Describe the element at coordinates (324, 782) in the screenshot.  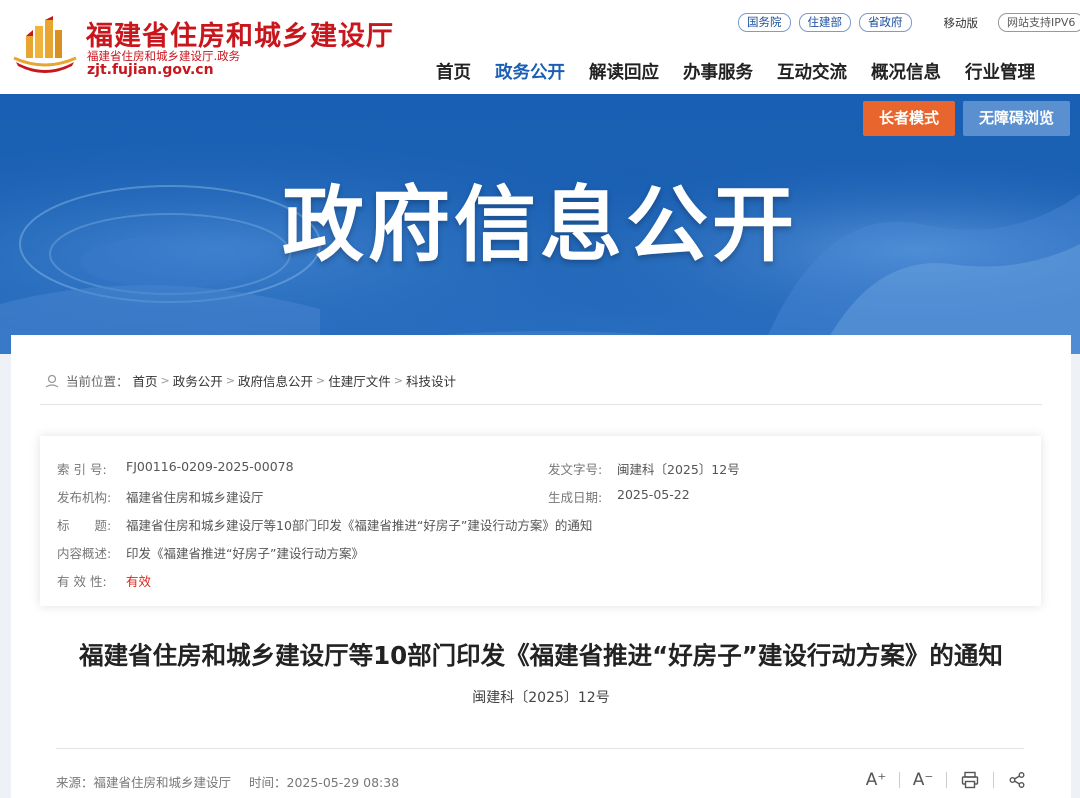
I see `document-time: 时间：2025-05-29 08:38` at that location.